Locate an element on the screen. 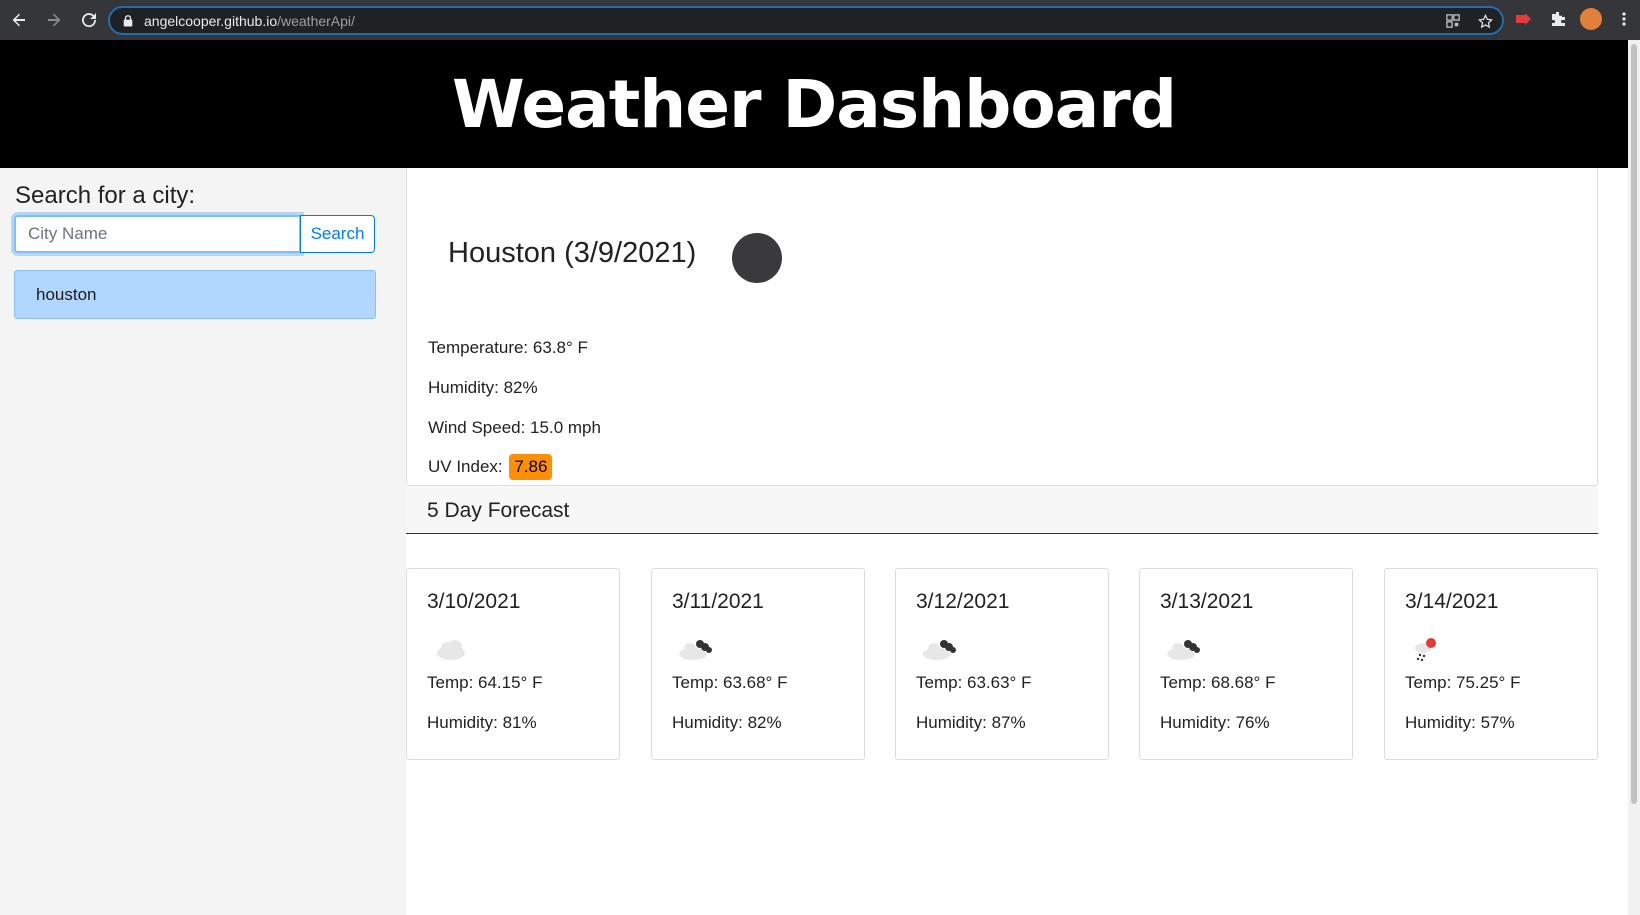 The width and height of the screenshot is (1640, 915). forecast-humidity: Humidity: 82% is located at coordinates (727, 722).